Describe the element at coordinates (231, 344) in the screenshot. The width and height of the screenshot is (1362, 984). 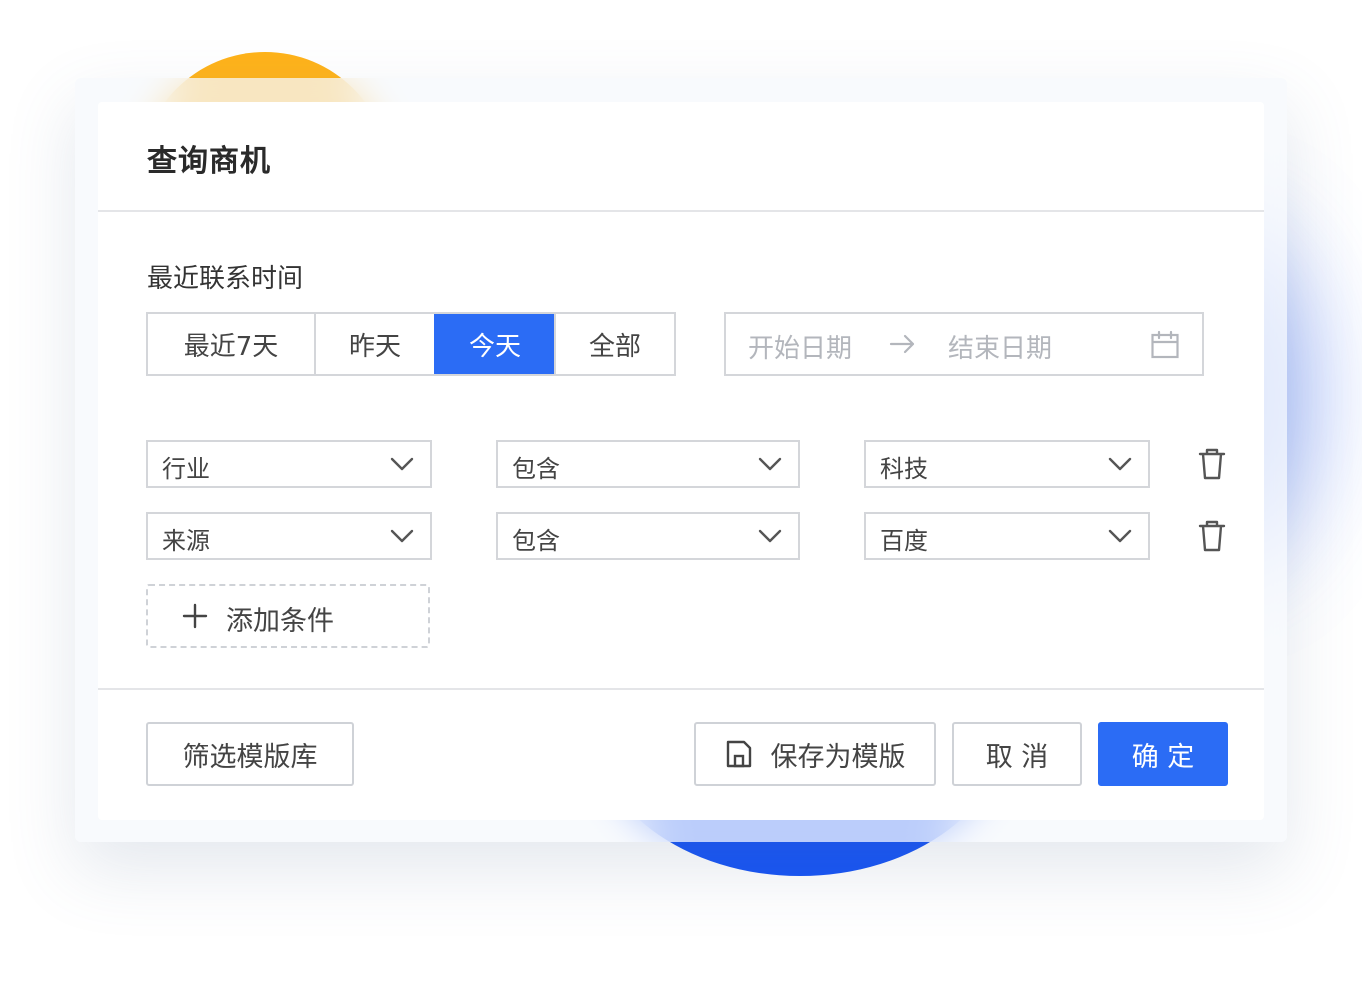
I see `time-option-last-7-days: 最近7天` at that location.